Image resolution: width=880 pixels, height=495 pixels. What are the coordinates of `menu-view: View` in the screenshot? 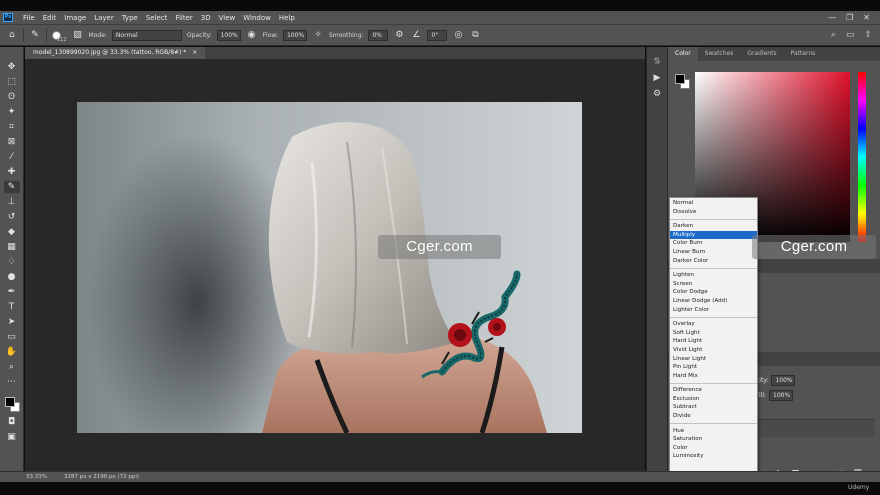 It's located at (227, 18).